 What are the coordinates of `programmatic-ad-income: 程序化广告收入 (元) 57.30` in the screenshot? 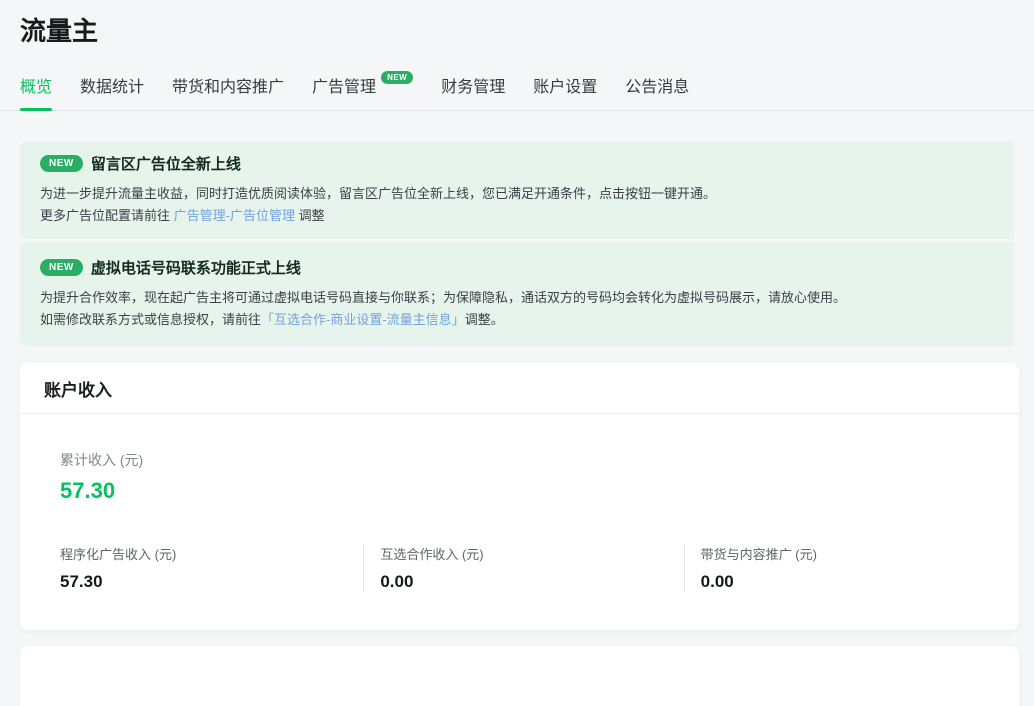 It's located at (191, 568).